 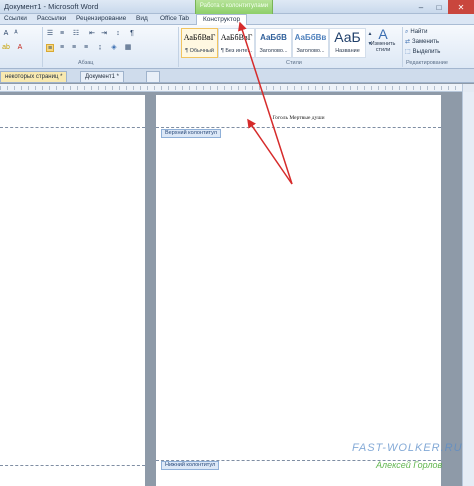 I want to click on change-styles-label: Изменить стили, so click(x=383, y=47).